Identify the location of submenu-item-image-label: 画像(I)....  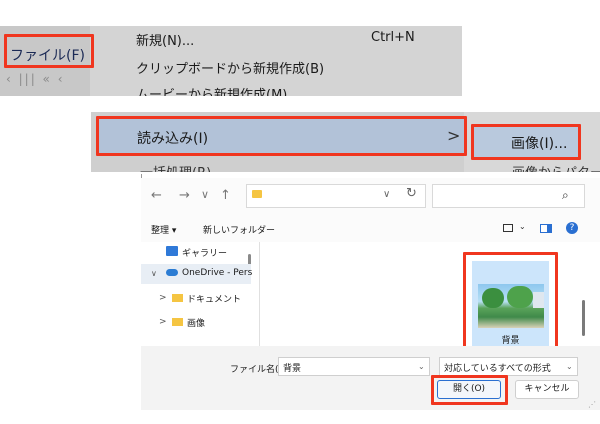
(539, 144).